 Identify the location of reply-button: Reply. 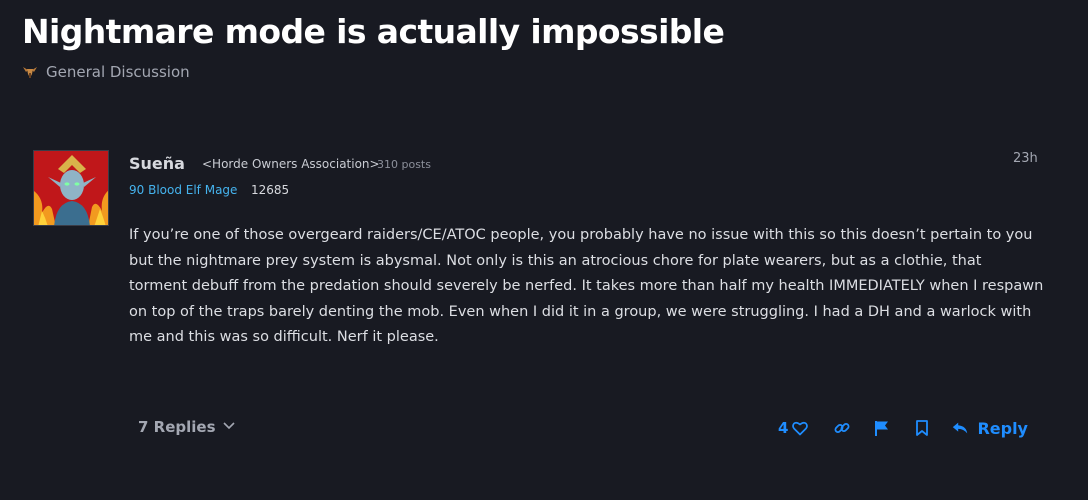
(989, 428).